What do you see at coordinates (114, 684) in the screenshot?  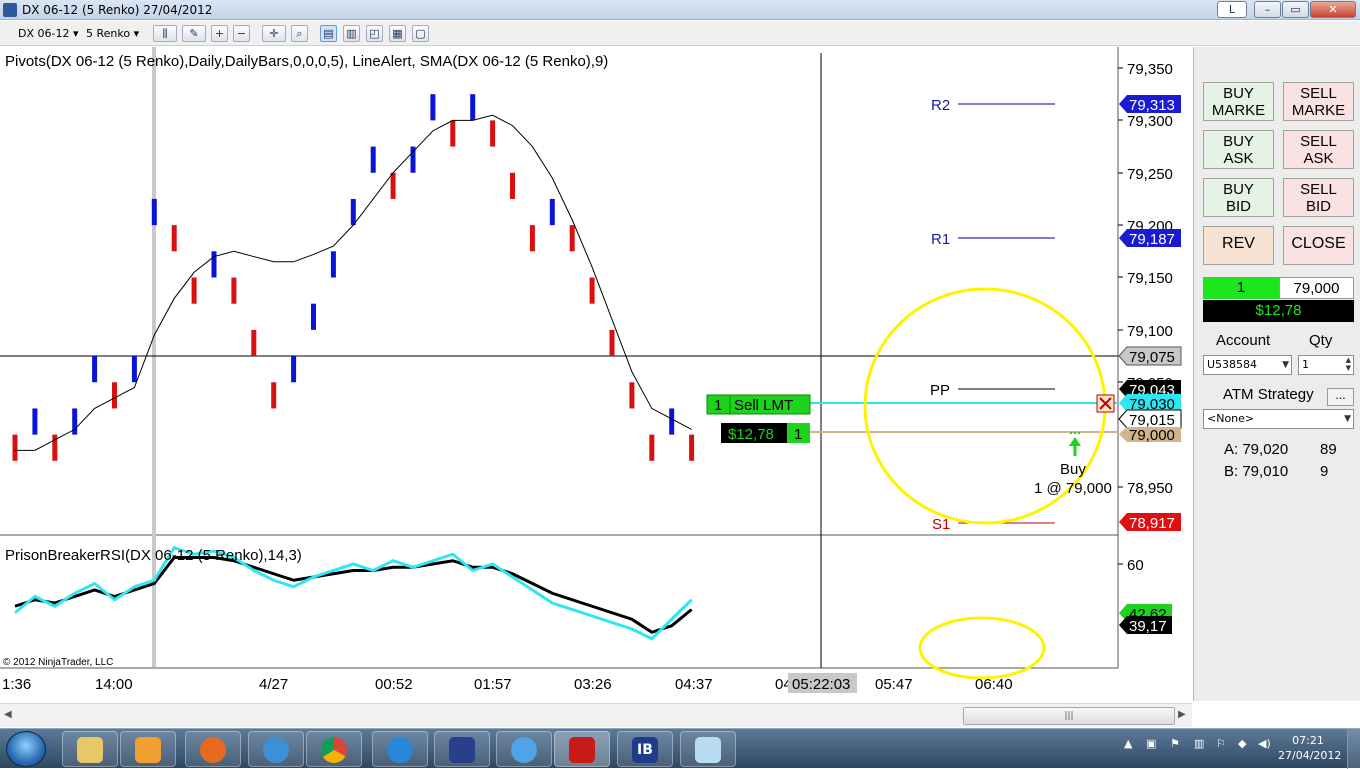 I see `time-tick: 14:00` at bounding box center [114, 684].